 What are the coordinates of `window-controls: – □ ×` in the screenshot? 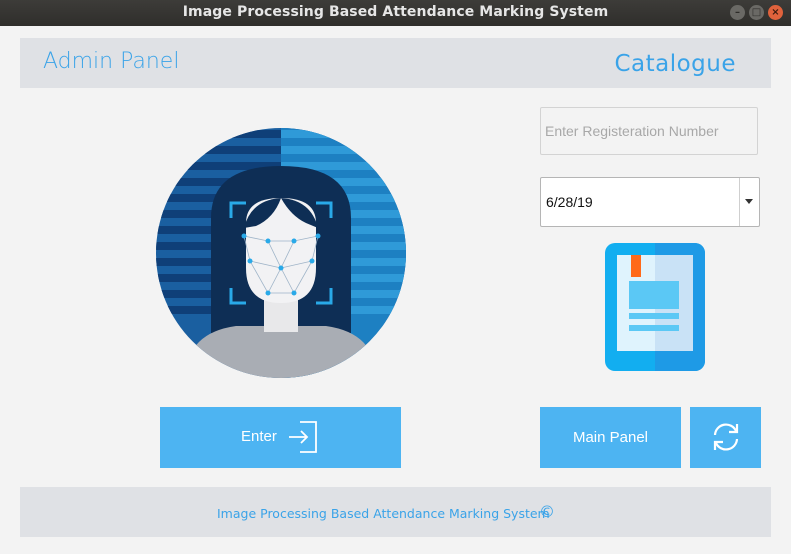 It's located at (756, 12).